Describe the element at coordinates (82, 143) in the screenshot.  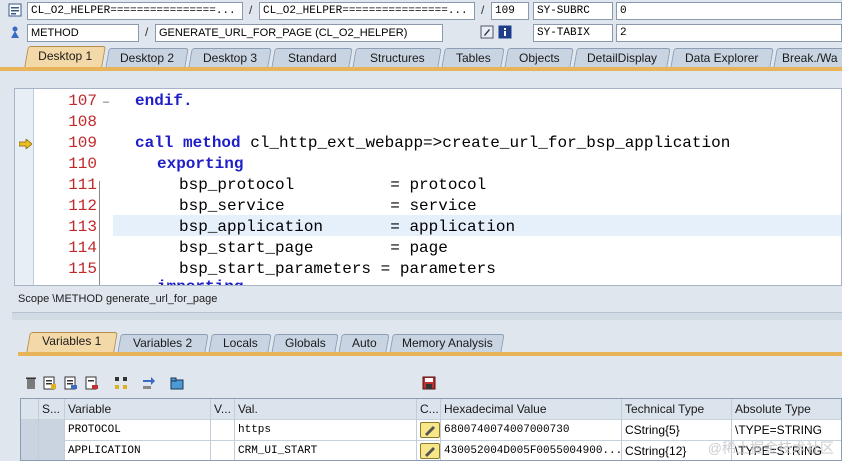
I see `line-number: 109` at that location.